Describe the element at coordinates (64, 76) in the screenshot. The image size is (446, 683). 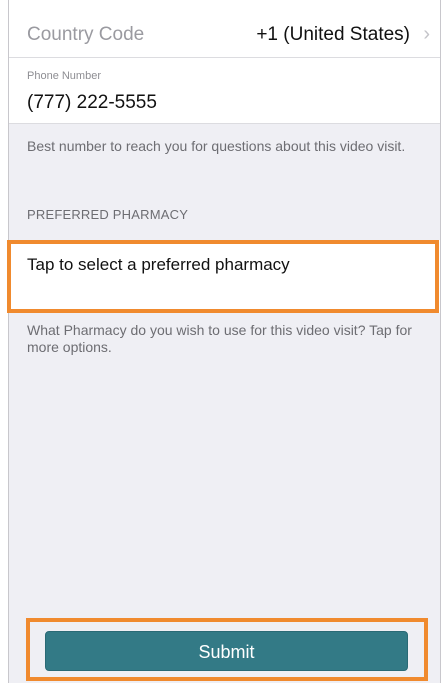
I see `phone-number-label: Phone Number` at that location.